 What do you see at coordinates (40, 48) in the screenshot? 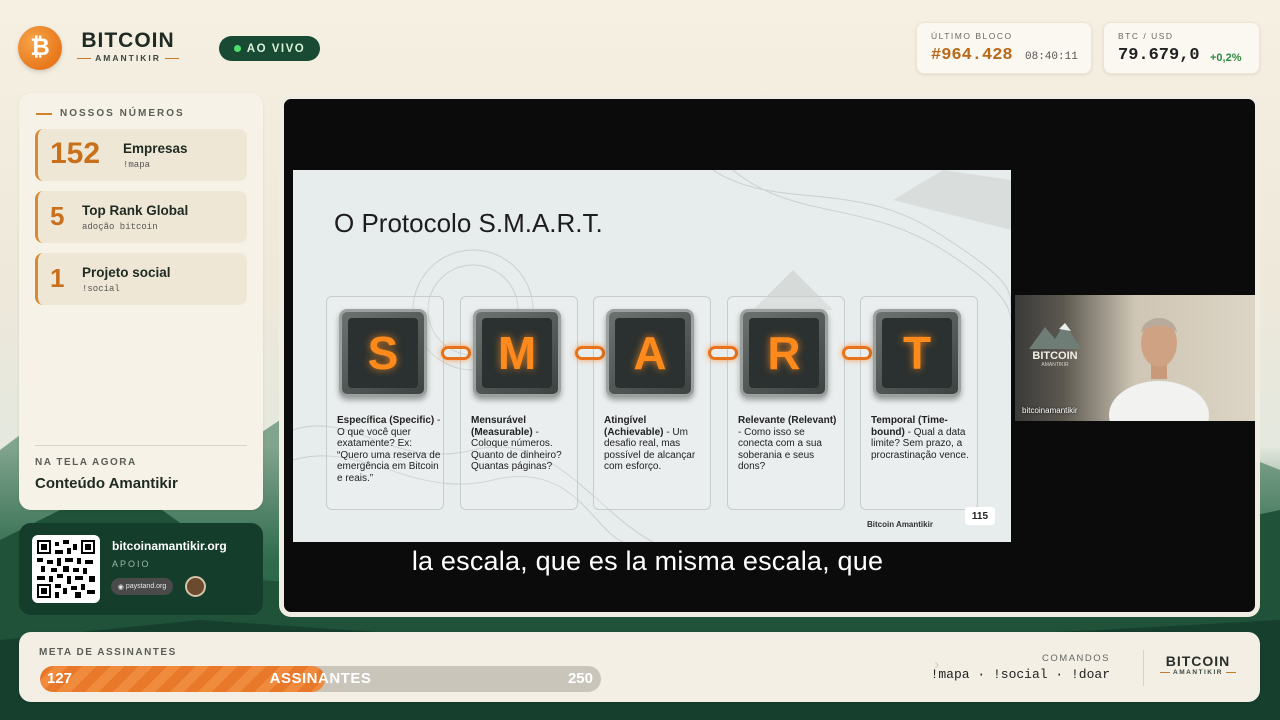
I see `bitcoin-logo-icon: ₿` at bounding box center [40, 48].